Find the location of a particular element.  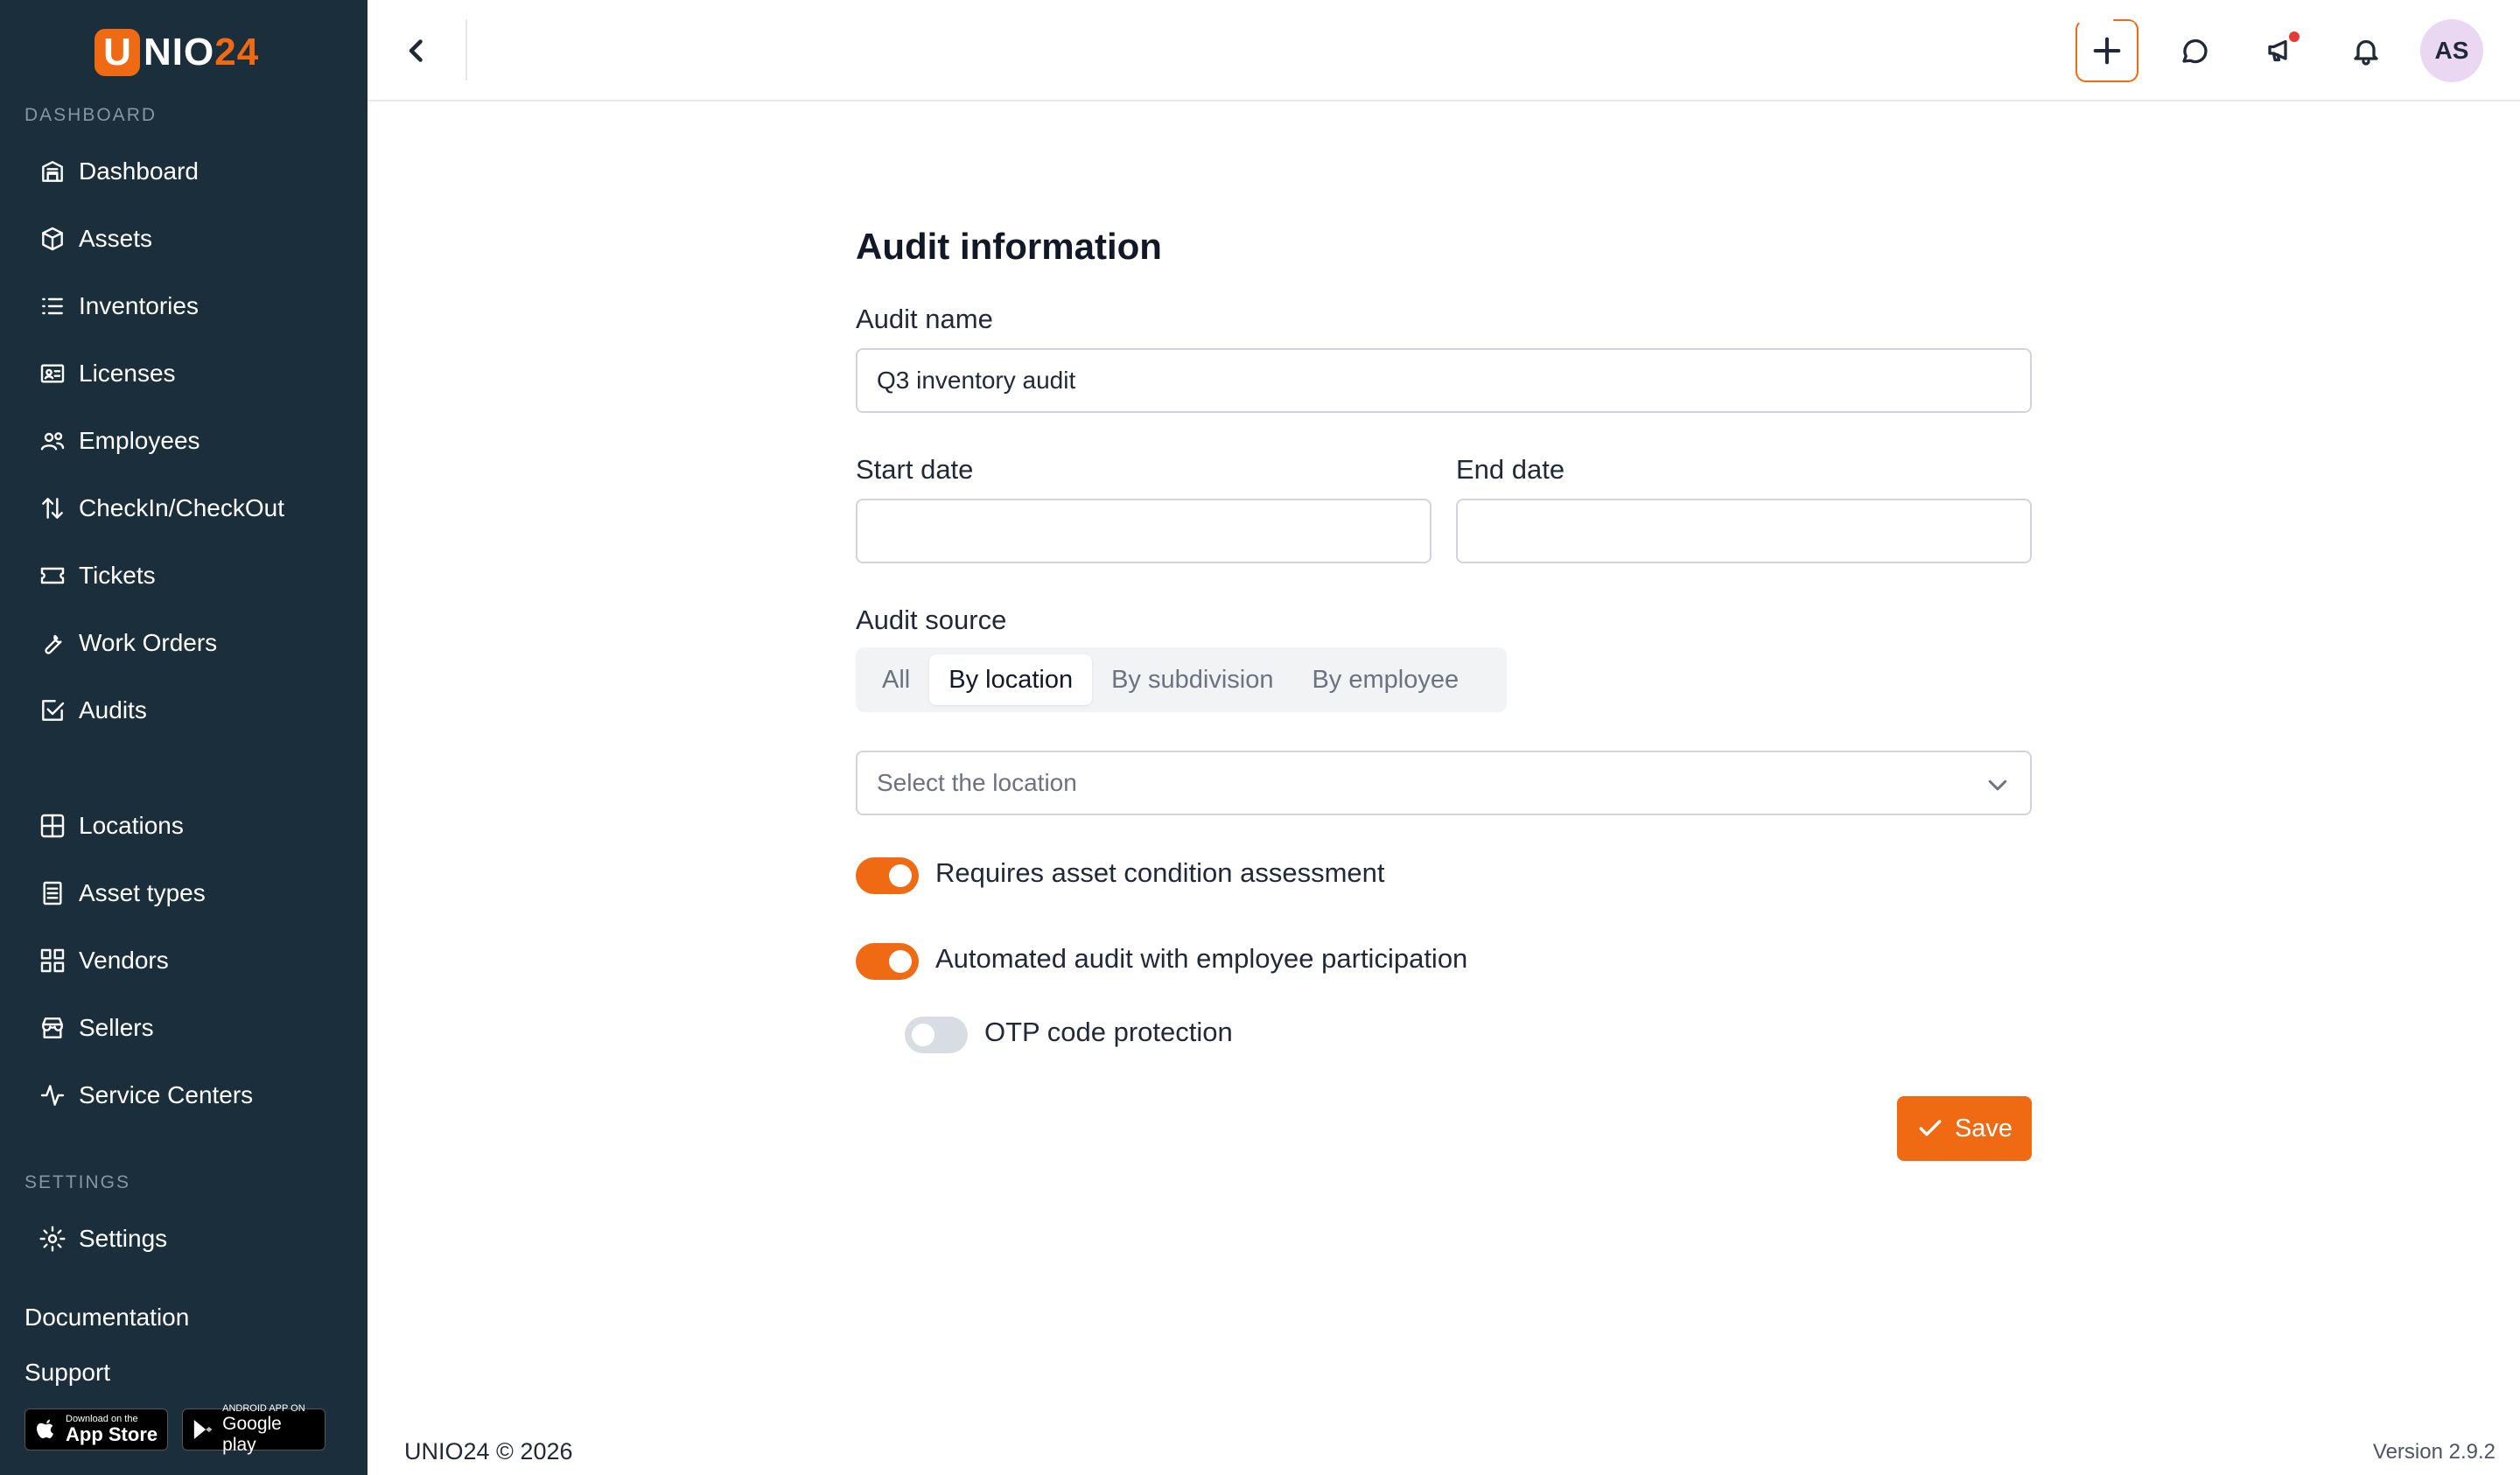

sidebar-item-label: Audits is located at coordinates (113, 710).